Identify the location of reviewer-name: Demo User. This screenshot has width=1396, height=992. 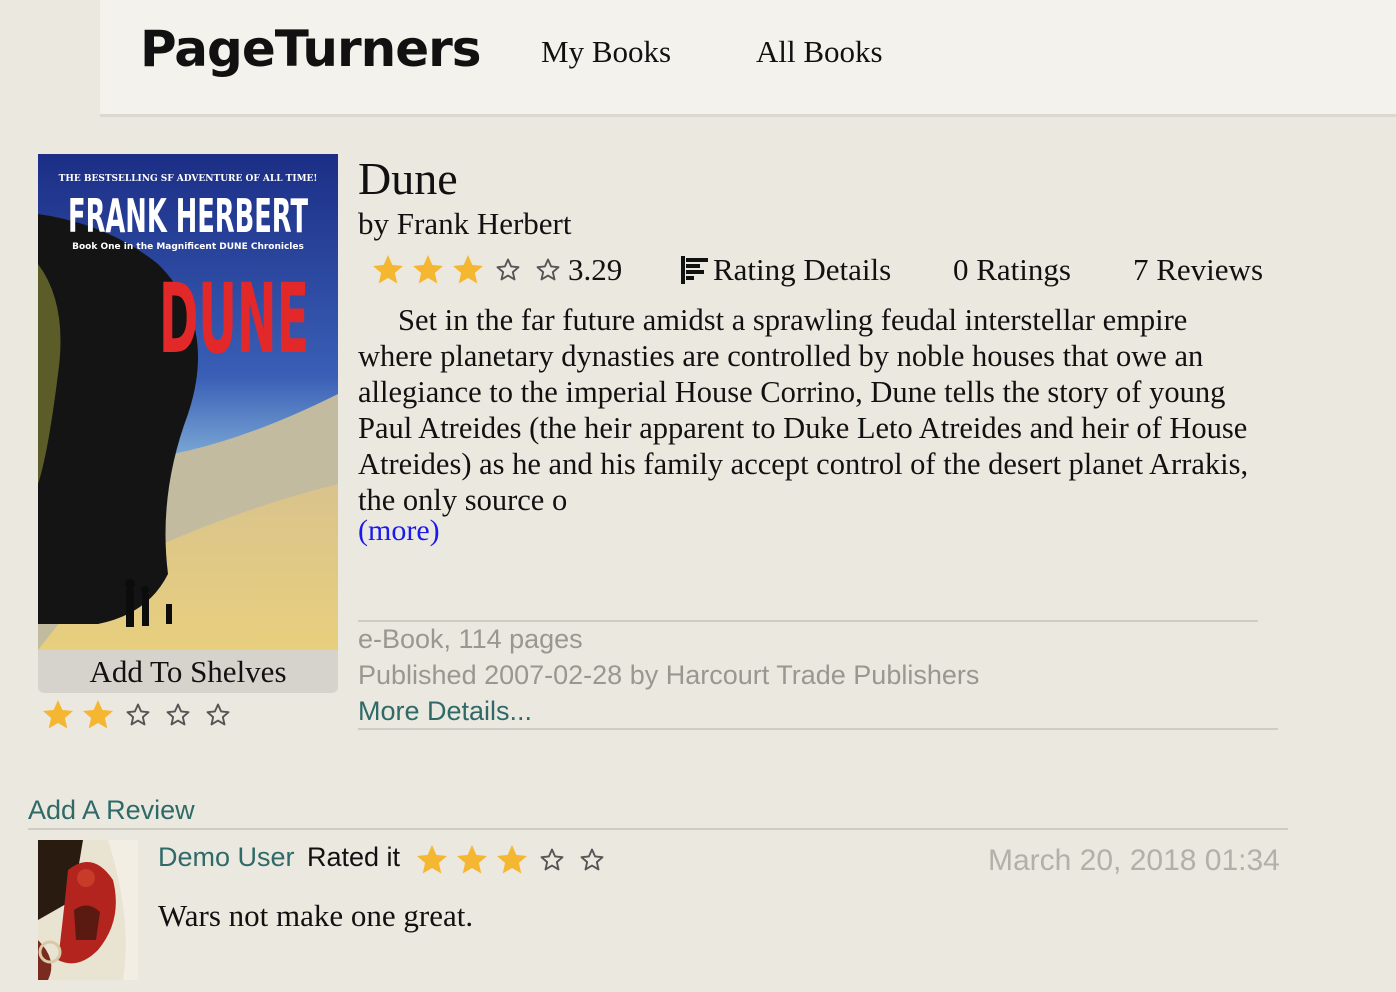
(226, 857).